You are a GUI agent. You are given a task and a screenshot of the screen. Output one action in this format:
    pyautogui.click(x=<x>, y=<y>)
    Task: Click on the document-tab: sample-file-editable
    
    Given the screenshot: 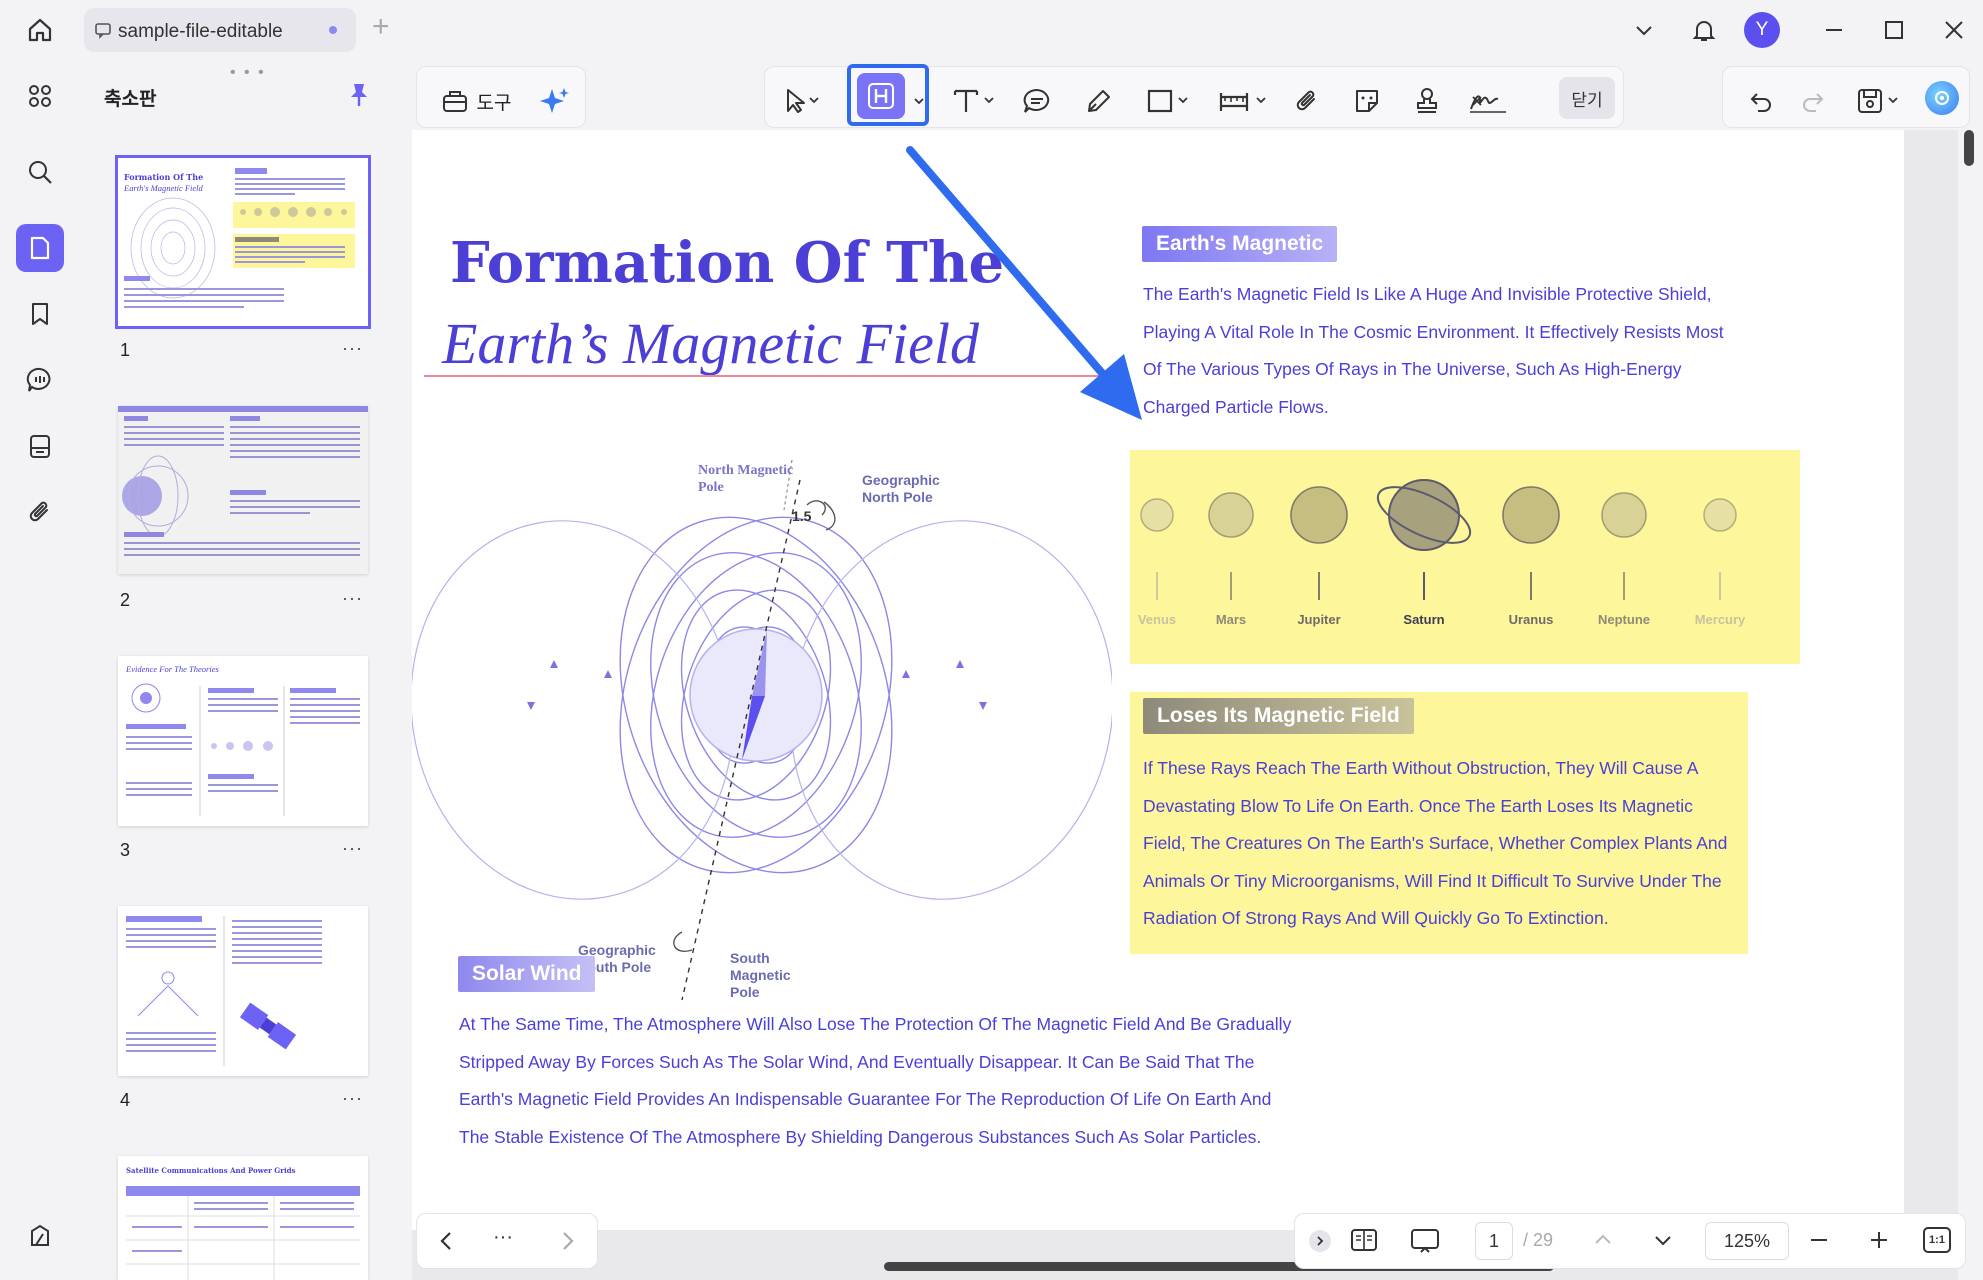 What is the action you would take?
    pyautogui.click(x=220, y=30)
    